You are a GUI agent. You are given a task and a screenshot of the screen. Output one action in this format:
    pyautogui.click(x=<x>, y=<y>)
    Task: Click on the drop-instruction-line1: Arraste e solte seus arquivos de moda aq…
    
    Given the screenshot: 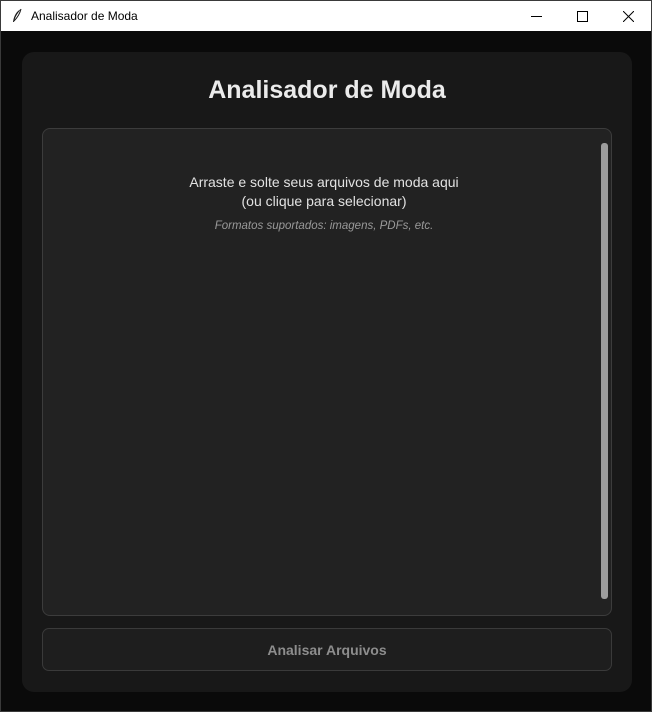 What is the action you would take?
    pyautogui.click(x=324, y=182)
    